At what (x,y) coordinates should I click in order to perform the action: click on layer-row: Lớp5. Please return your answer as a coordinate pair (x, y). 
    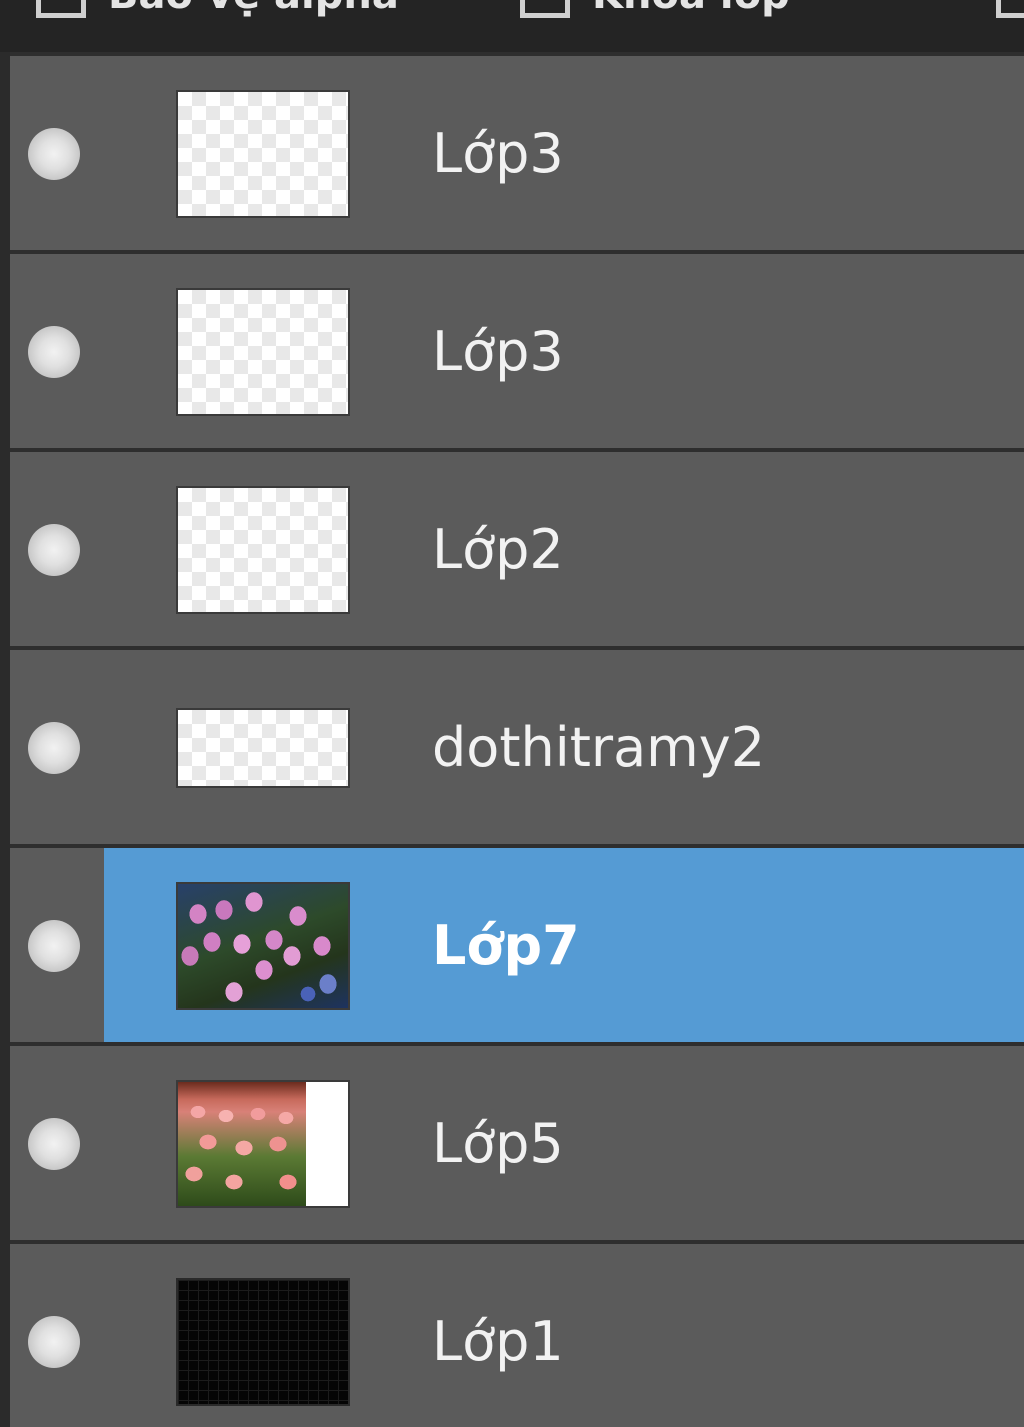
    Looking at the image, I should click on (517, 1141).